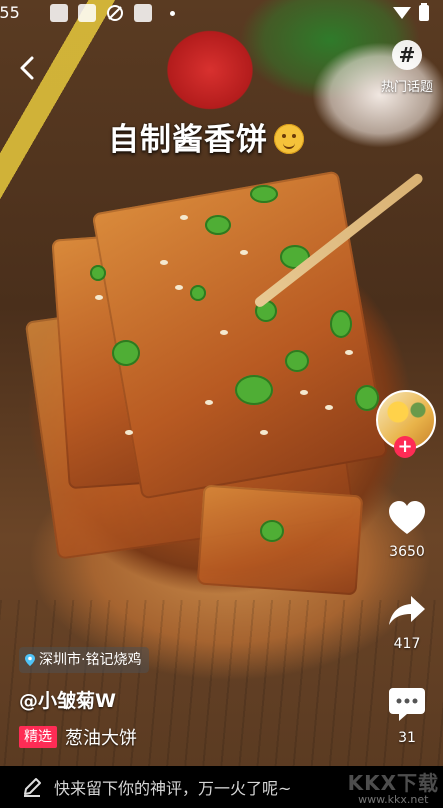 This screenshot has height=808, width=443. Describe the element at coordinates (407, 610) in the screenshot. I see `share-arrow-icon` at that location.